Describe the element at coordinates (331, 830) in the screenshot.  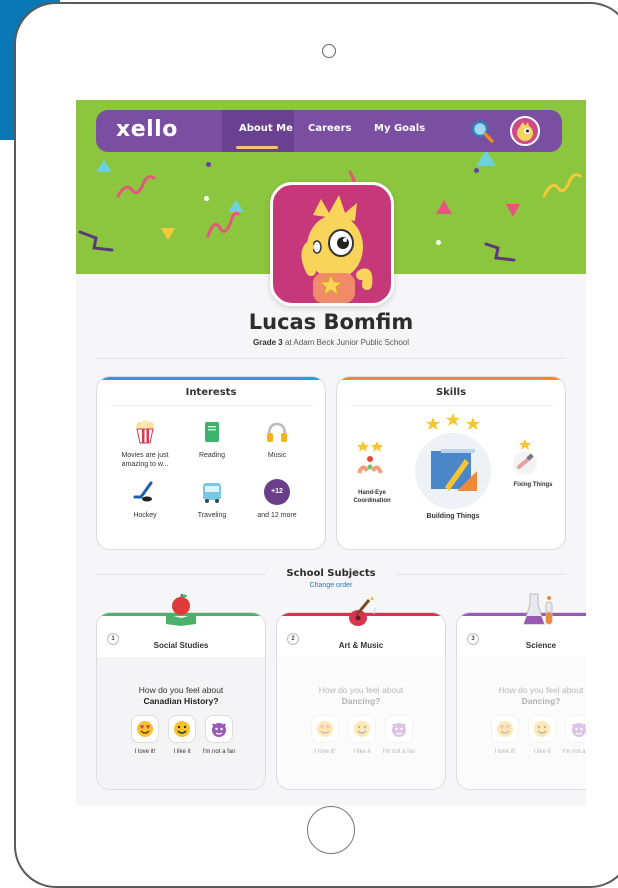
I see `home-button` at that location.